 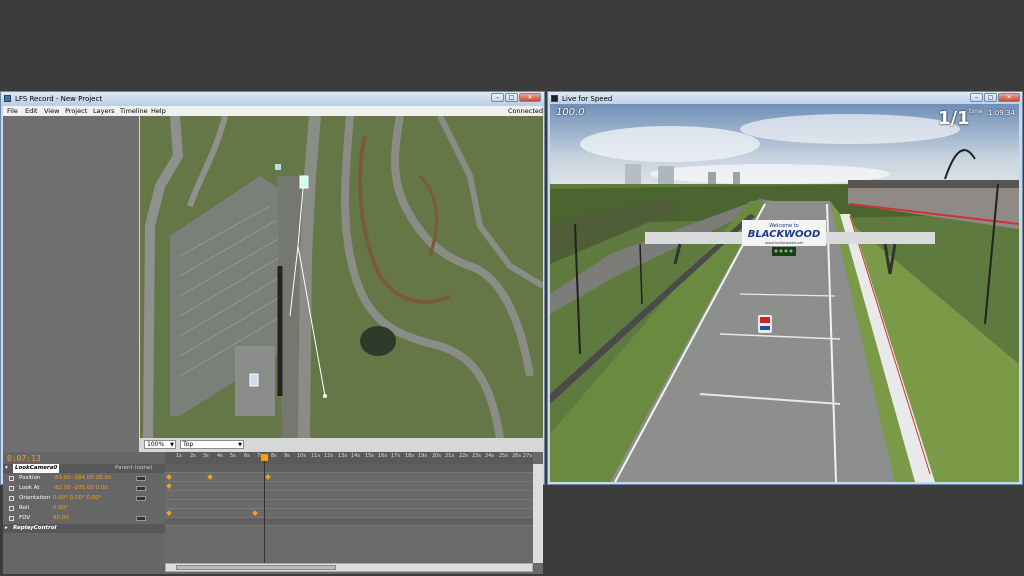 What do you see at coordinates (31, 111) in the screenshot?
I see `menu-edit: Edit` at bounding box center [31, 111].